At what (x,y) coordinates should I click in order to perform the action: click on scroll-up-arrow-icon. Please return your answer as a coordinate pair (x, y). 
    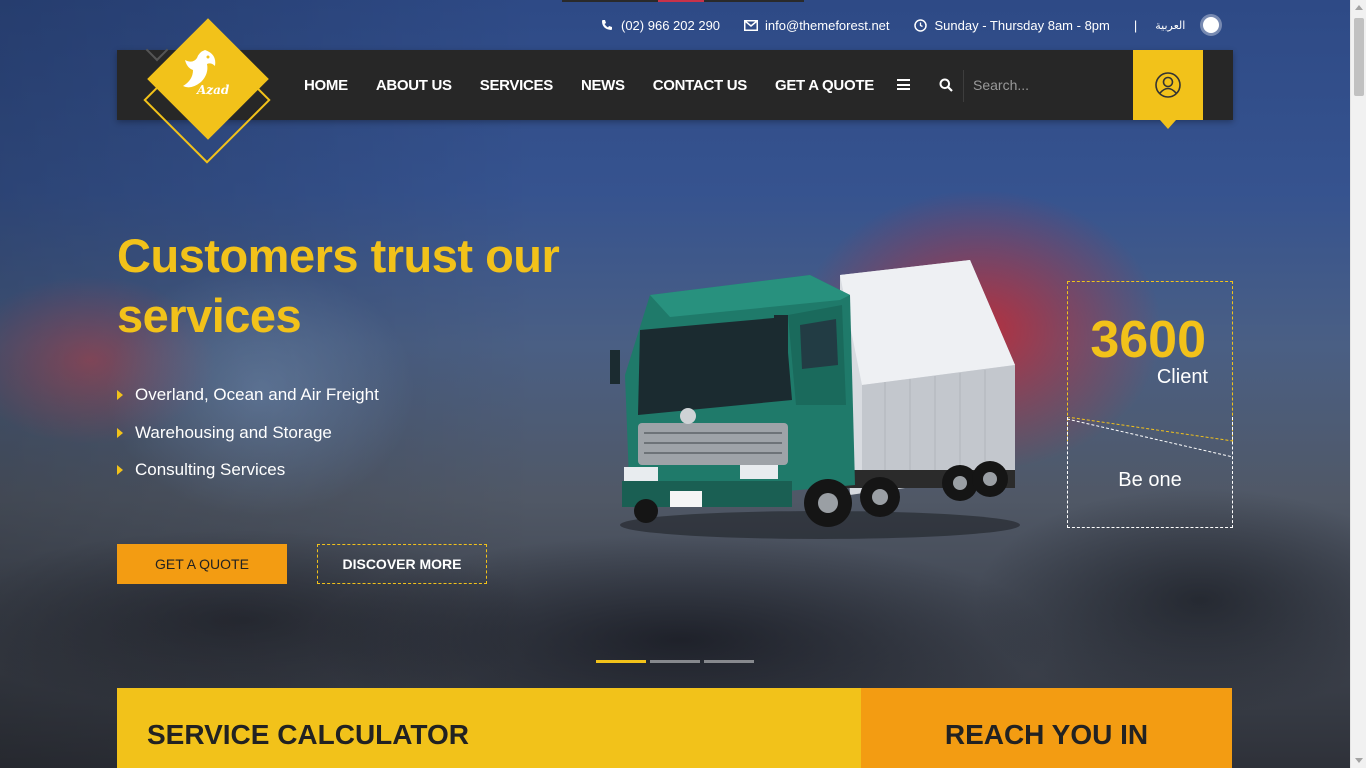
    Looking at the image, I should click on (1359, 7).